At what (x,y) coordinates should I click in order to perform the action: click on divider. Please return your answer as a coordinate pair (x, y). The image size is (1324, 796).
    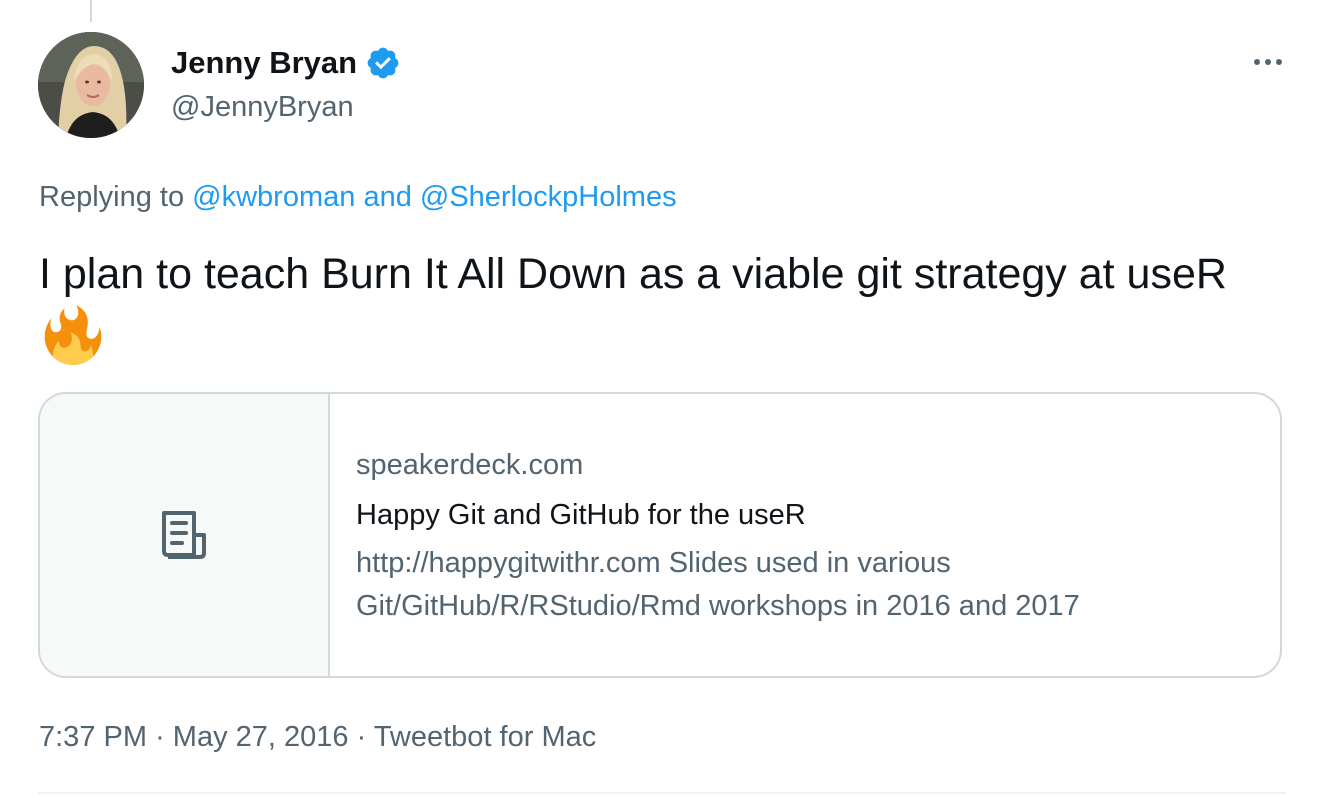
    Looking at the image, I should click on (662, 793).